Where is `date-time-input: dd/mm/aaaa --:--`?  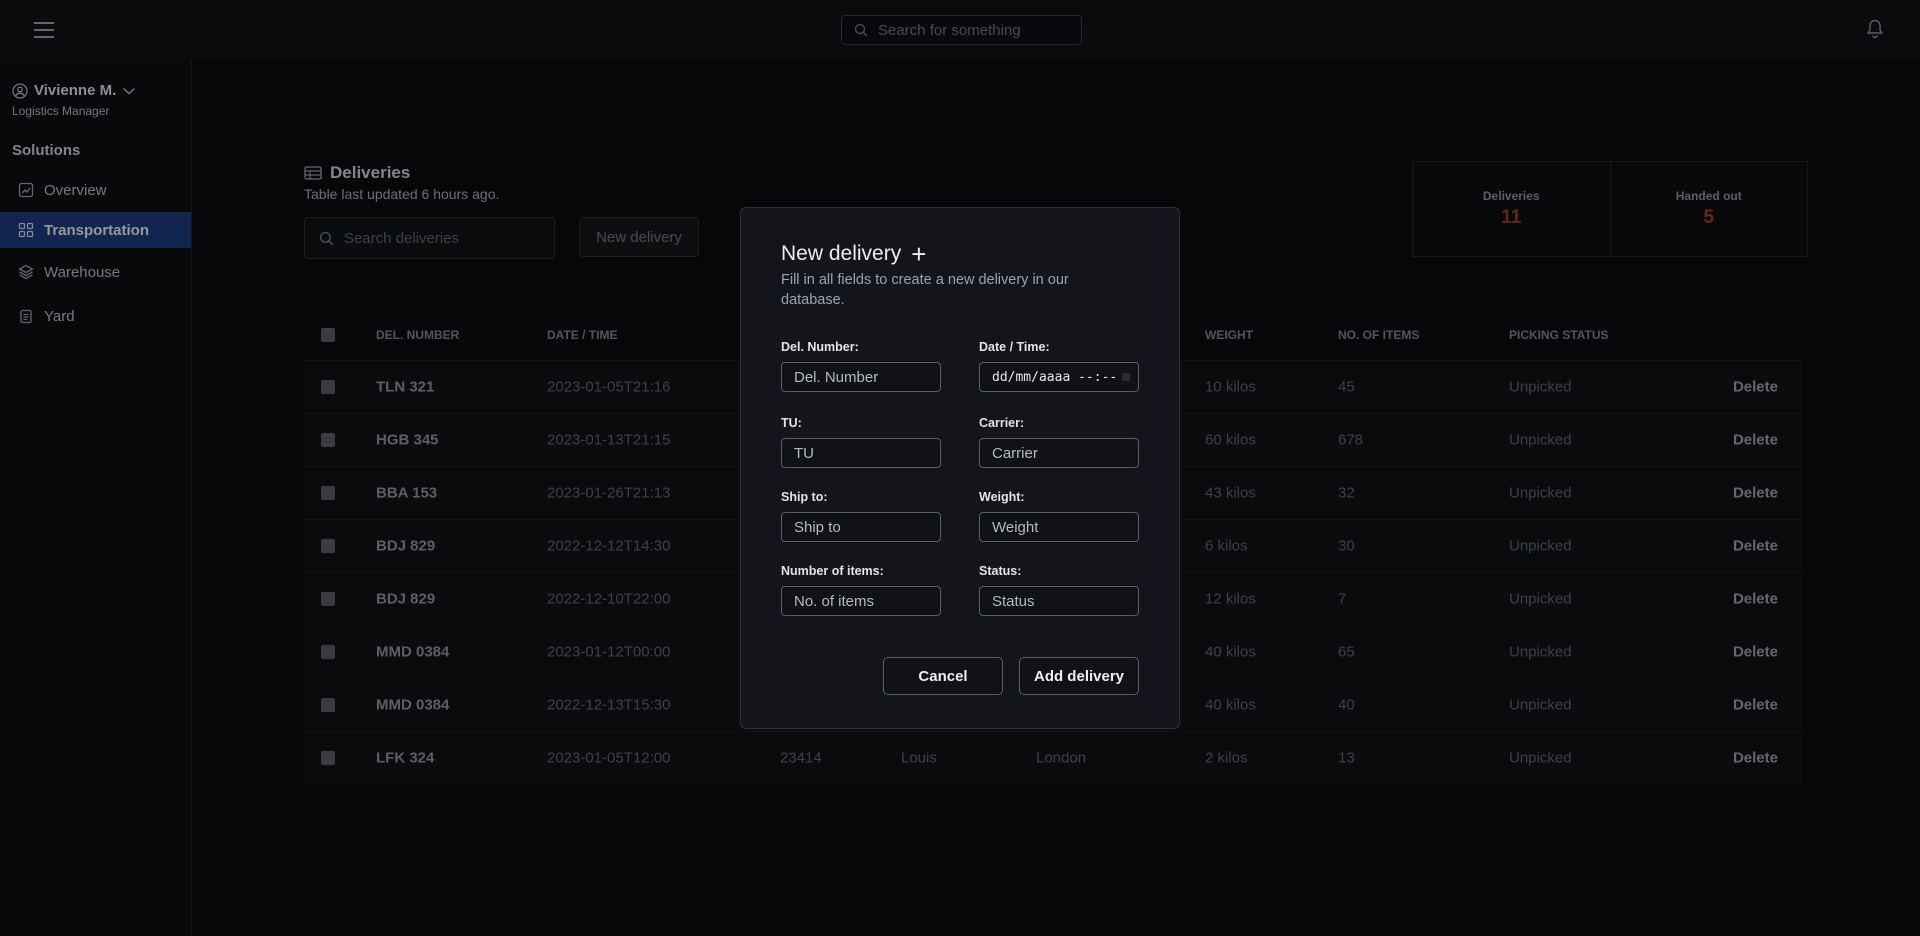 date-time-input: dd/mm/aaaa --:-- is located at coordinates (1059, 377).